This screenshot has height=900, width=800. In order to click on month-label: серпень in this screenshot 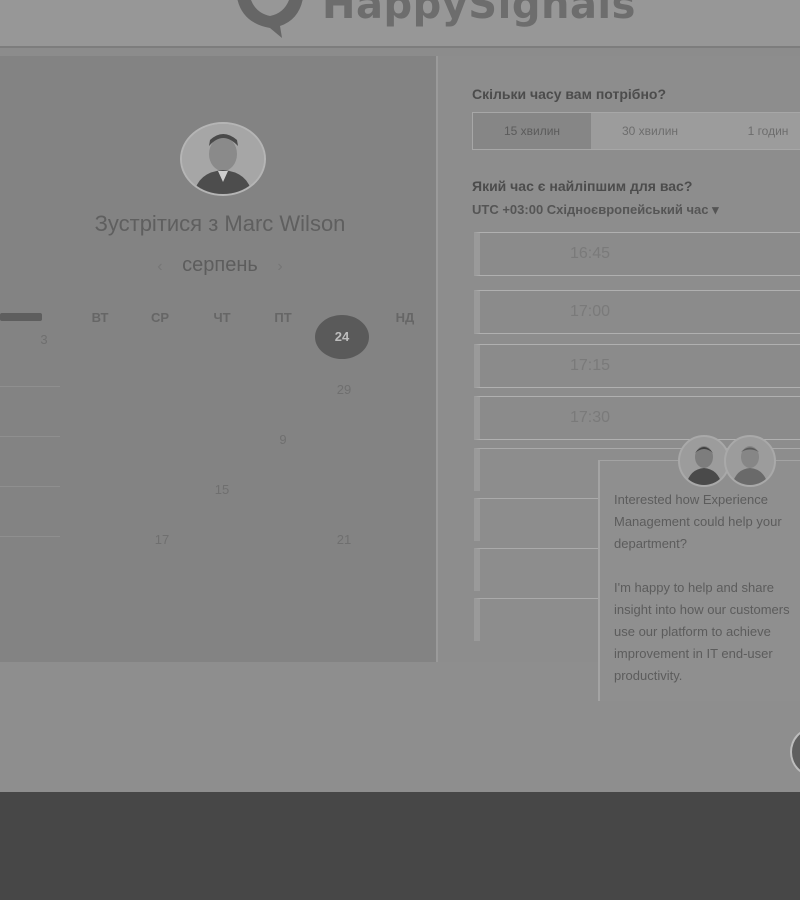, I will do `click(220, 265)`.